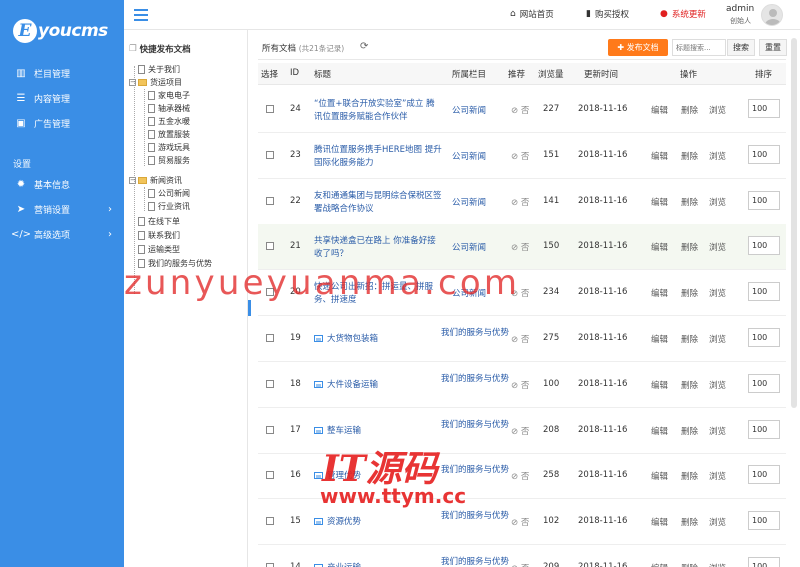 This screenshot has height=567, width=800. I want to click on row-title-link: 腾讯位置服务携手HERE地图 提升国际化服务能力, so click(378, 157).